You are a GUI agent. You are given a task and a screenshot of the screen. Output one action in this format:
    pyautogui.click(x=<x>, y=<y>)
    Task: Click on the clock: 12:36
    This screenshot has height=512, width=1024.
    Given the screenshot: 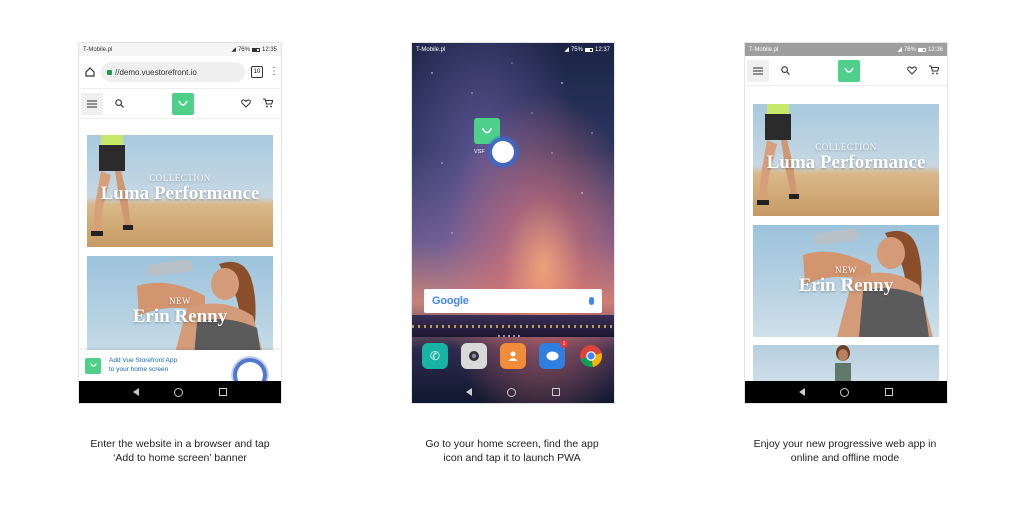 What is the action you would take?
    pyautogui.click(x=935, y=49)
    